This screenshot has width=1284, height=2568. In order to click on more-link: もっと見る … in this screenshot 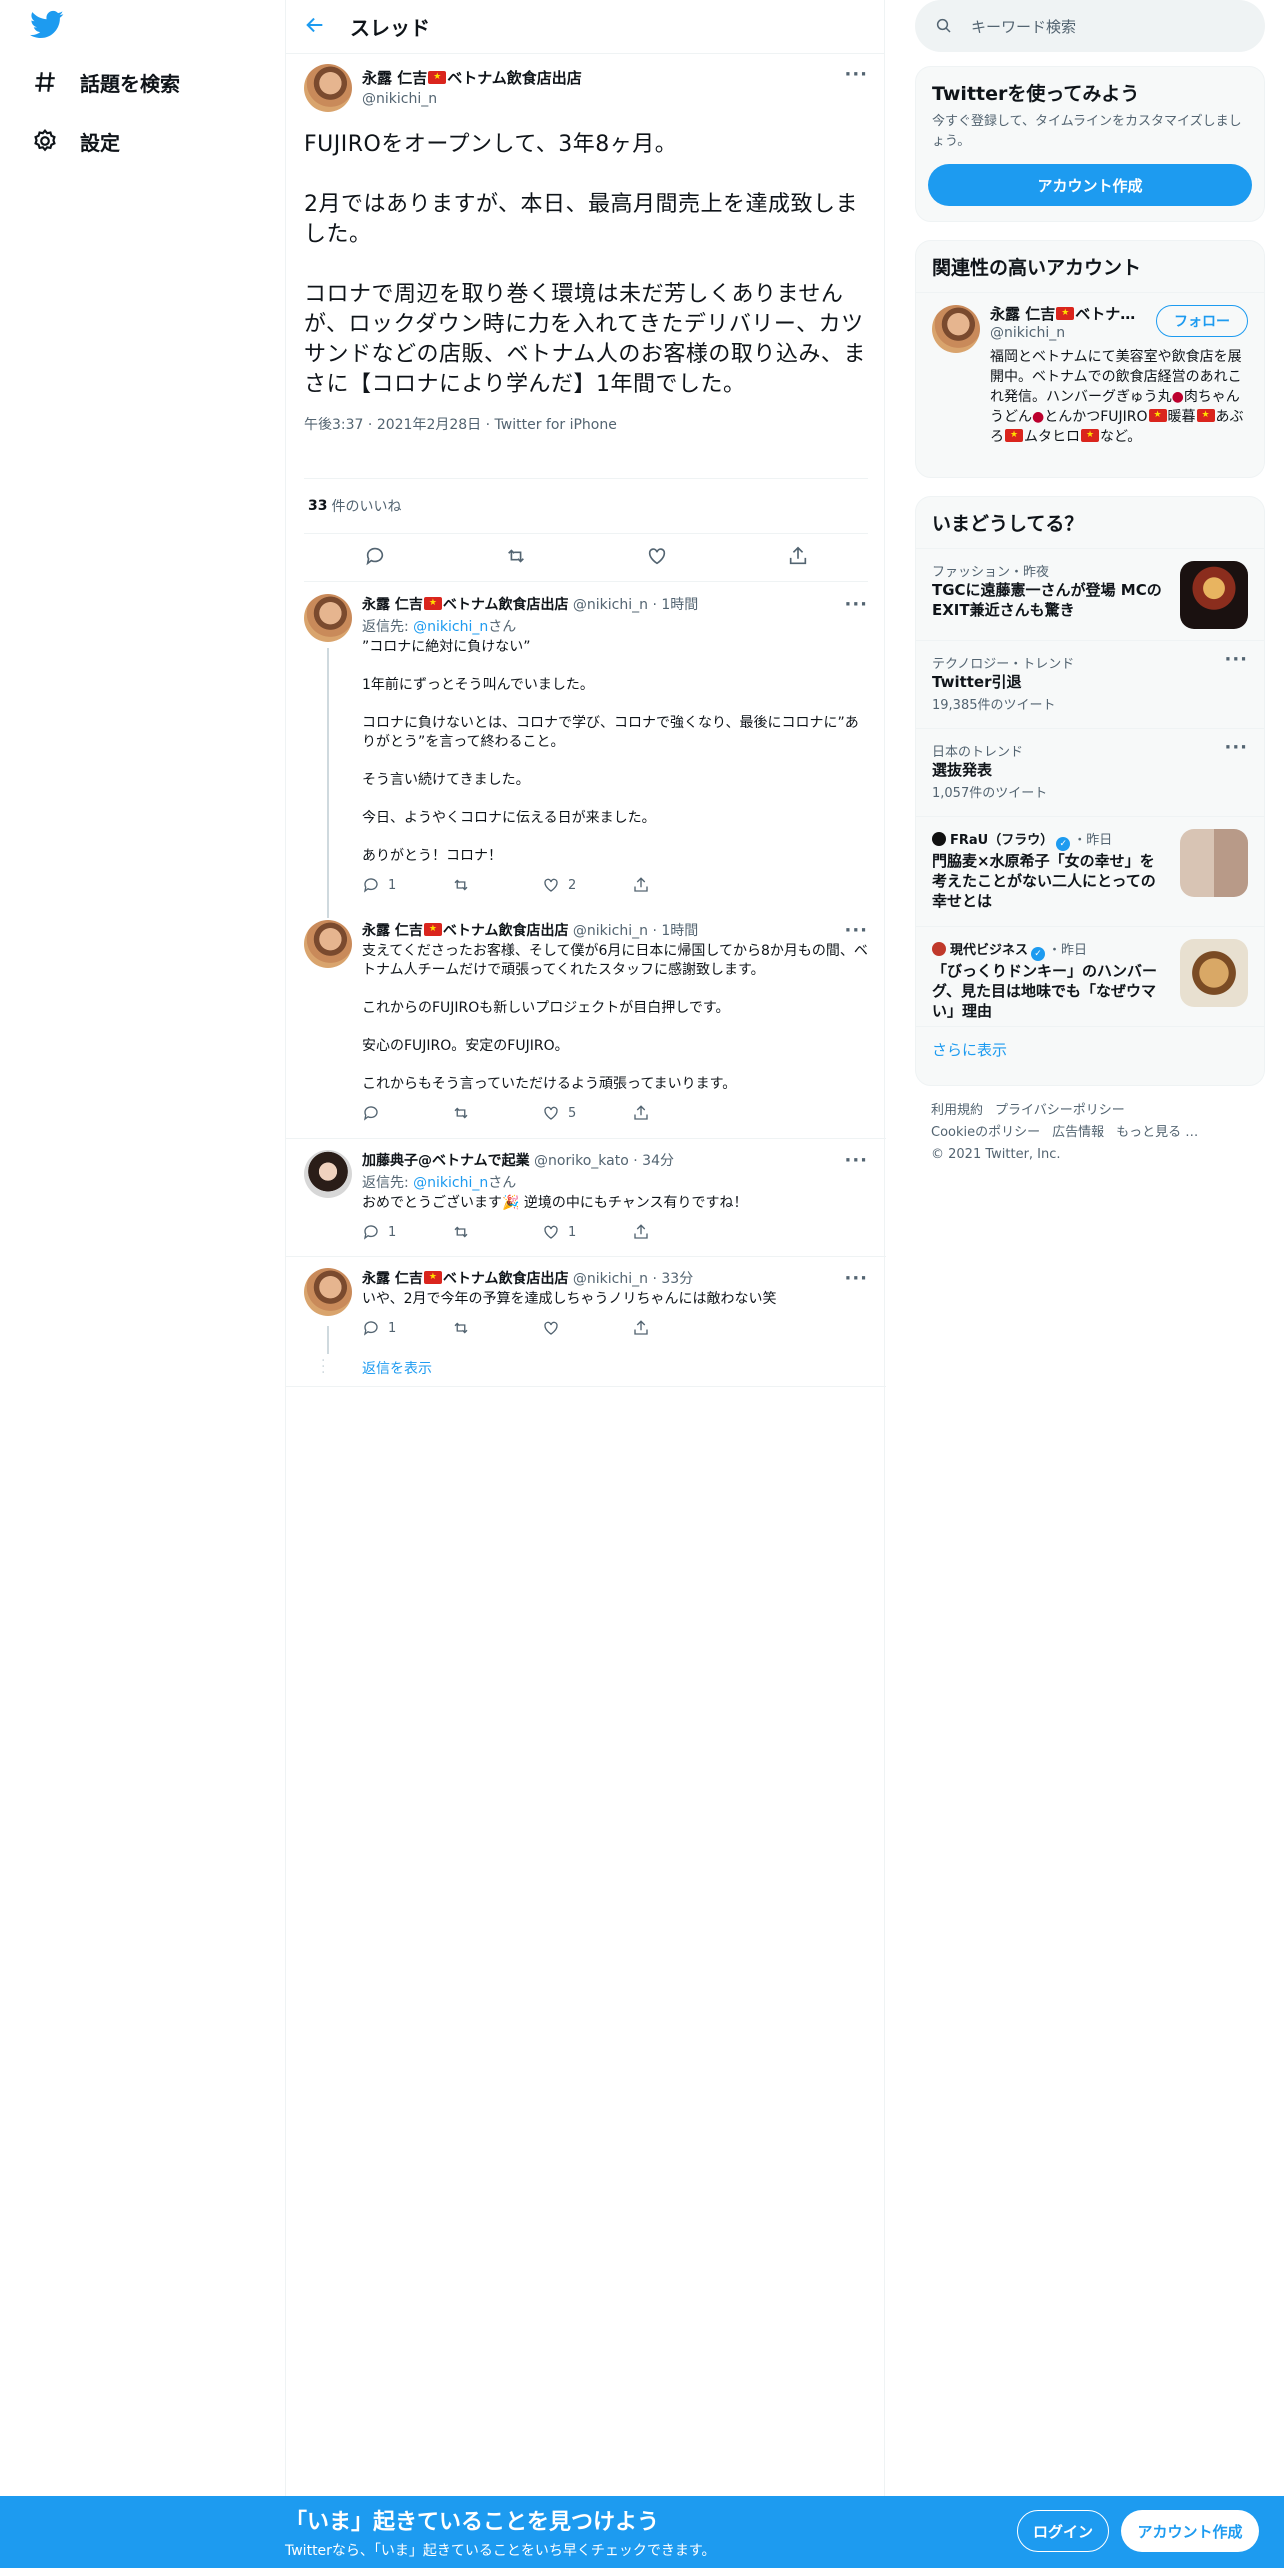, I will do `click(1157, 1132)`.